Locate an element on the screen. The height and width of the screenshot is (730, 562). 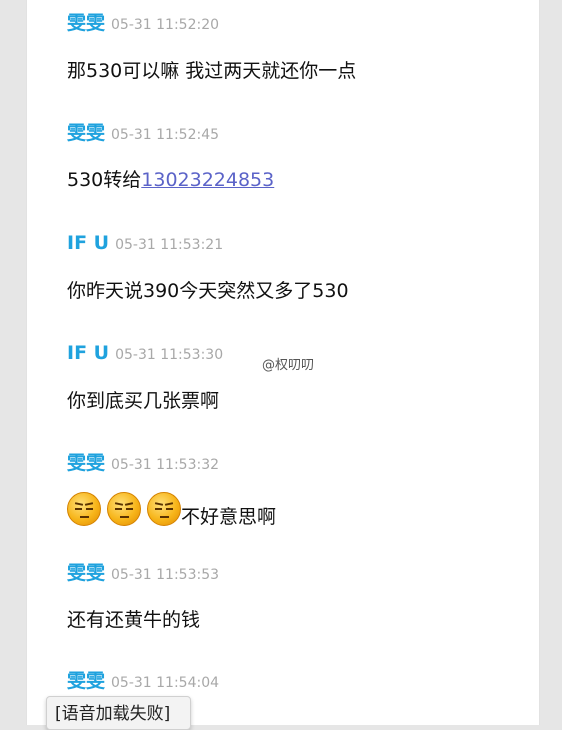
phone-link: 13023224853 is located at coordinates (207, 180).